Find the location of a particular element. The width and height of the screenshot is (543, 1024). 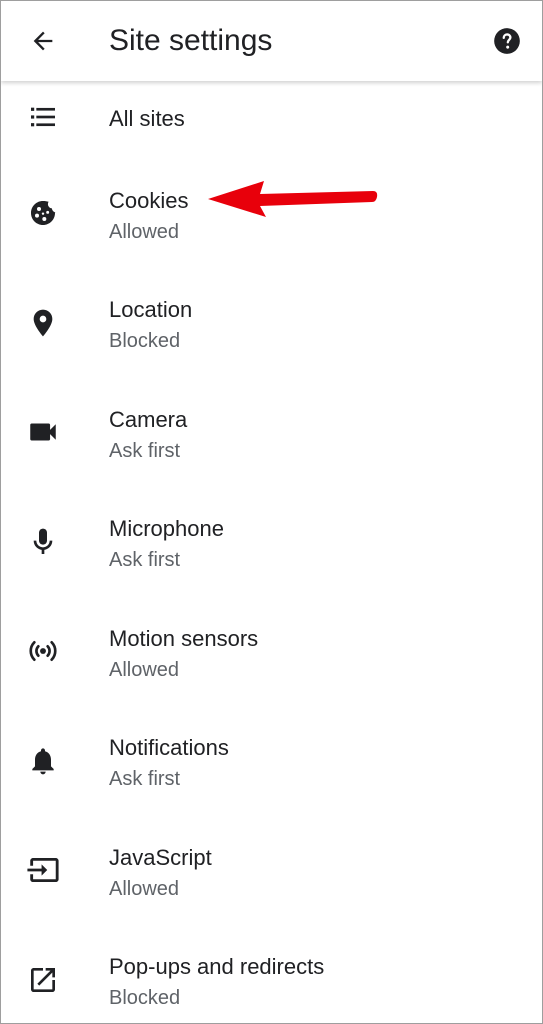

cookie-icon is located at coordinates (43, 213).